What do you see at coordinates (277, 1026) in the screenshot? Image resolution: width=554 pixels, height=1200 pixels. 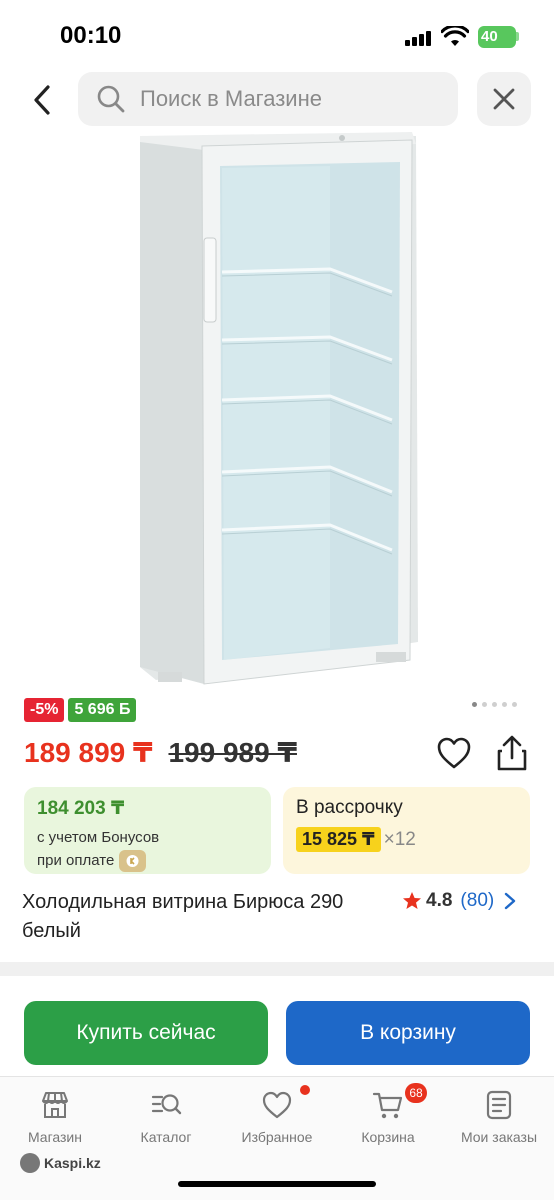 I see `action-area: Купить сейчас В корзину` at bounding box center [277, 1026].